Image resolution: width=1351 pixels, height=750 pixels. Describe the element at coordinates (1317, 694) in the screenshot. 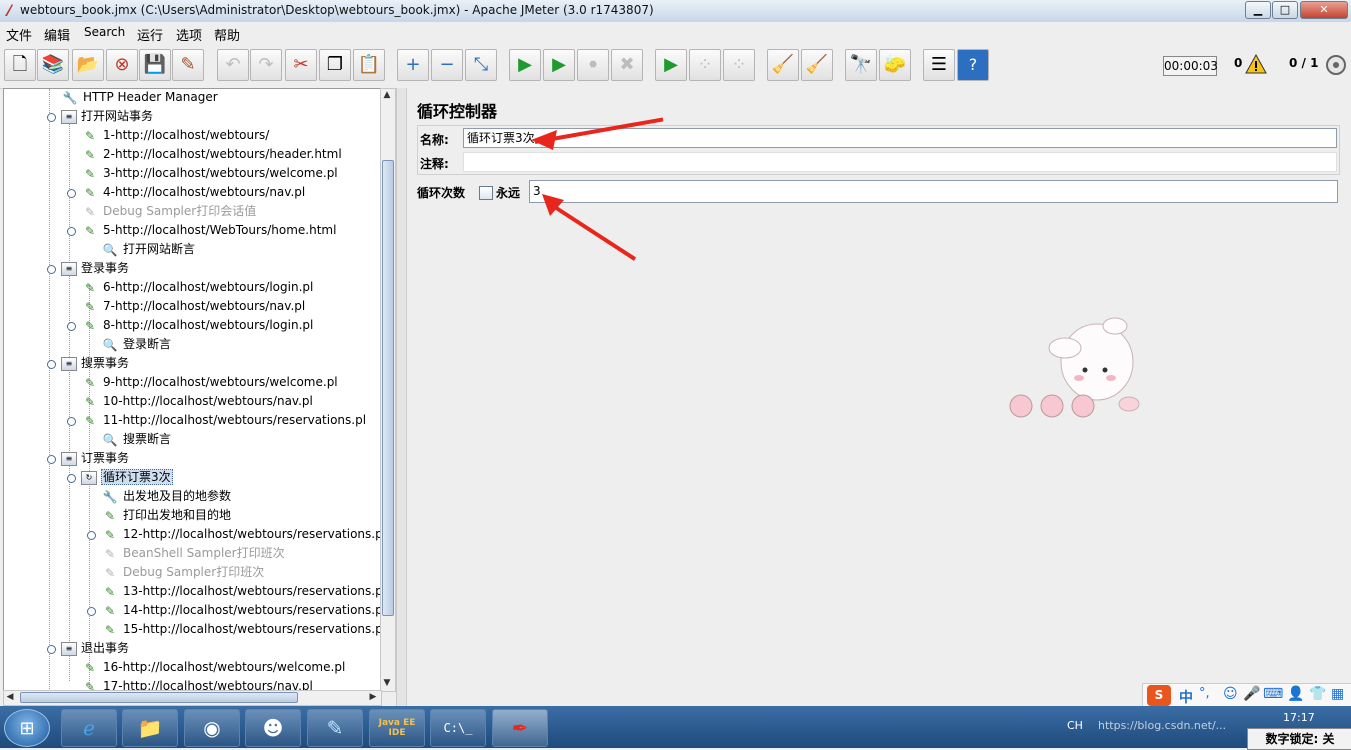

I see `ime-skin-icon: 👕` at that location.